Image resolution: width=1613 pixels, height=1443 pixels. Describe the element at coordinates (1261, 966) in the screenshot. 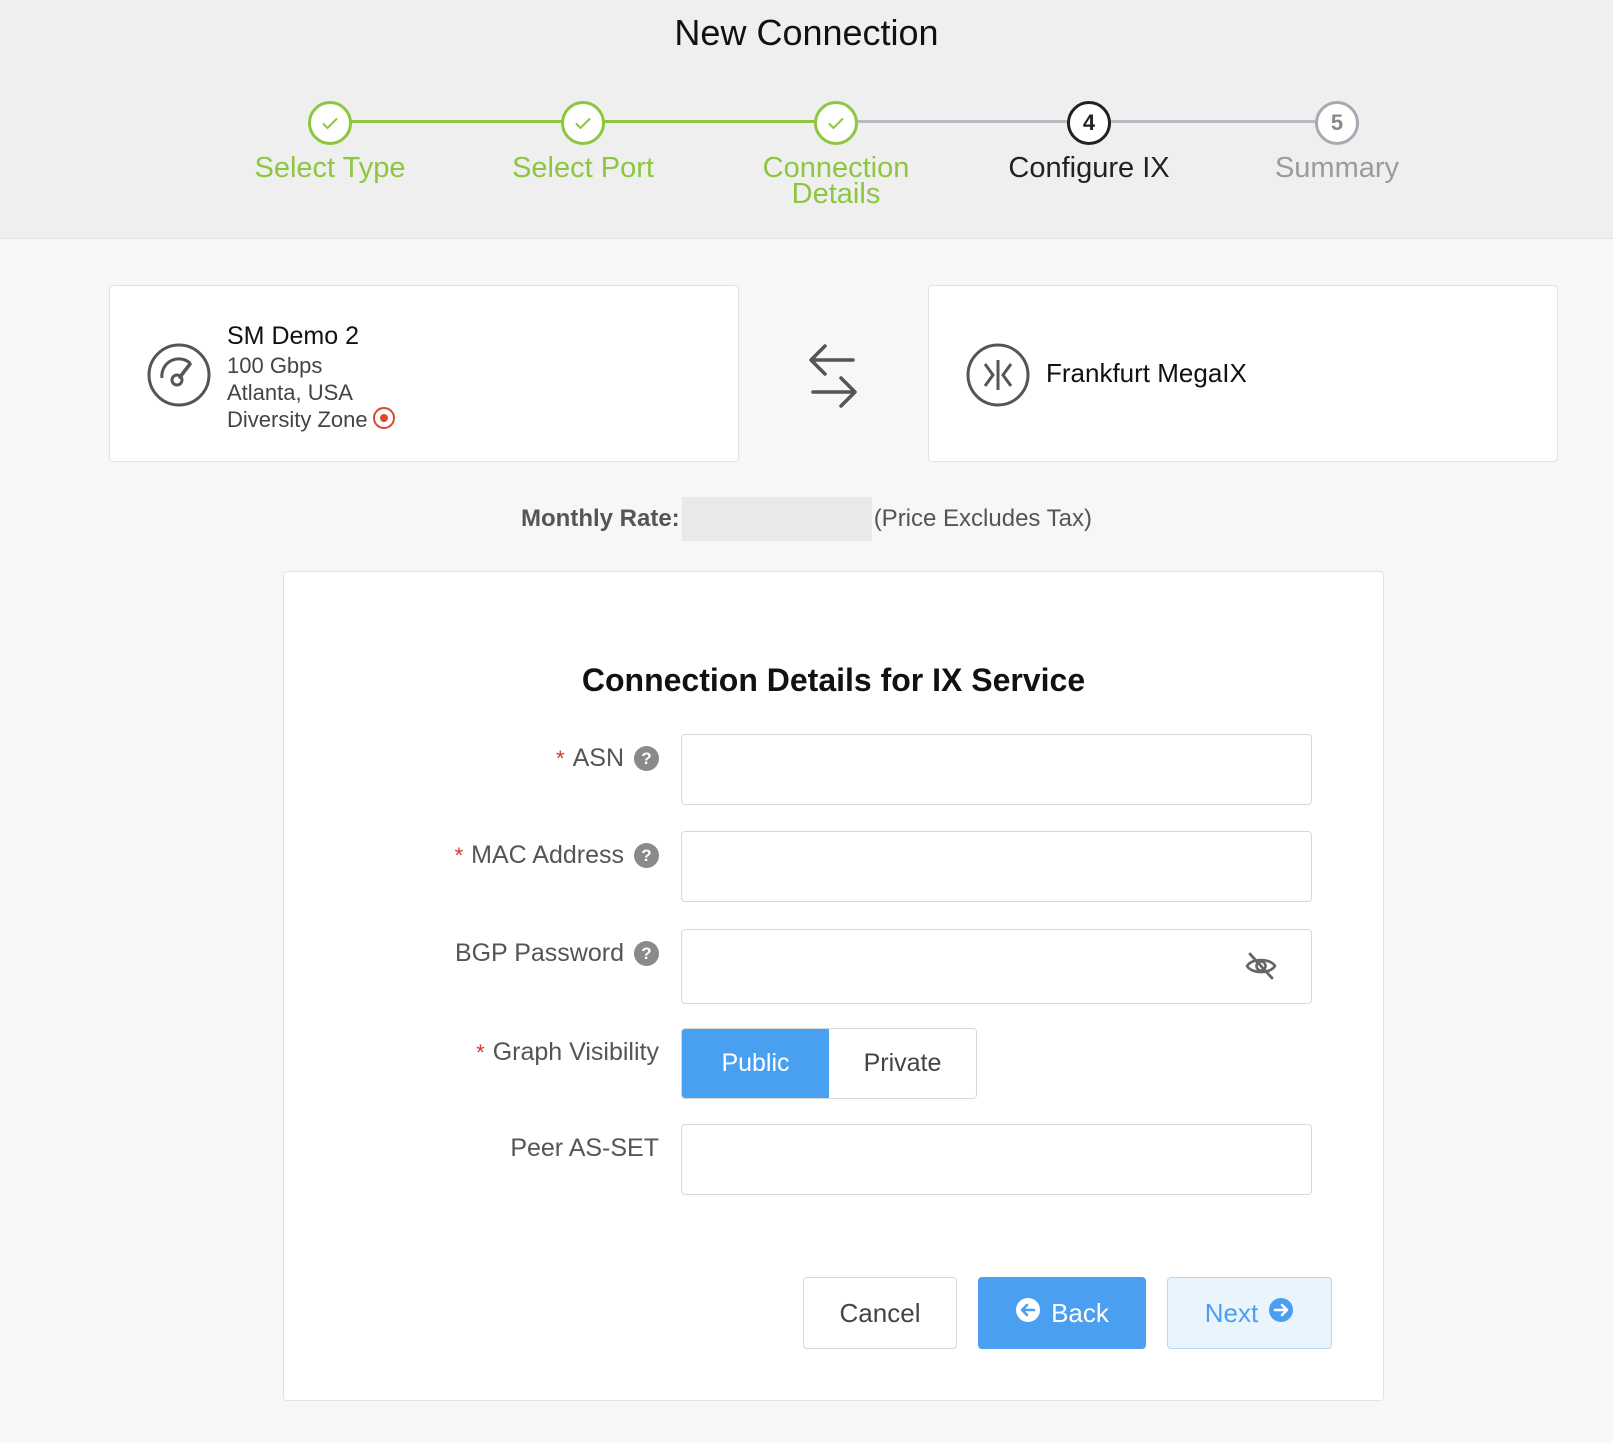

I see `eye-slash-icon` at that location.